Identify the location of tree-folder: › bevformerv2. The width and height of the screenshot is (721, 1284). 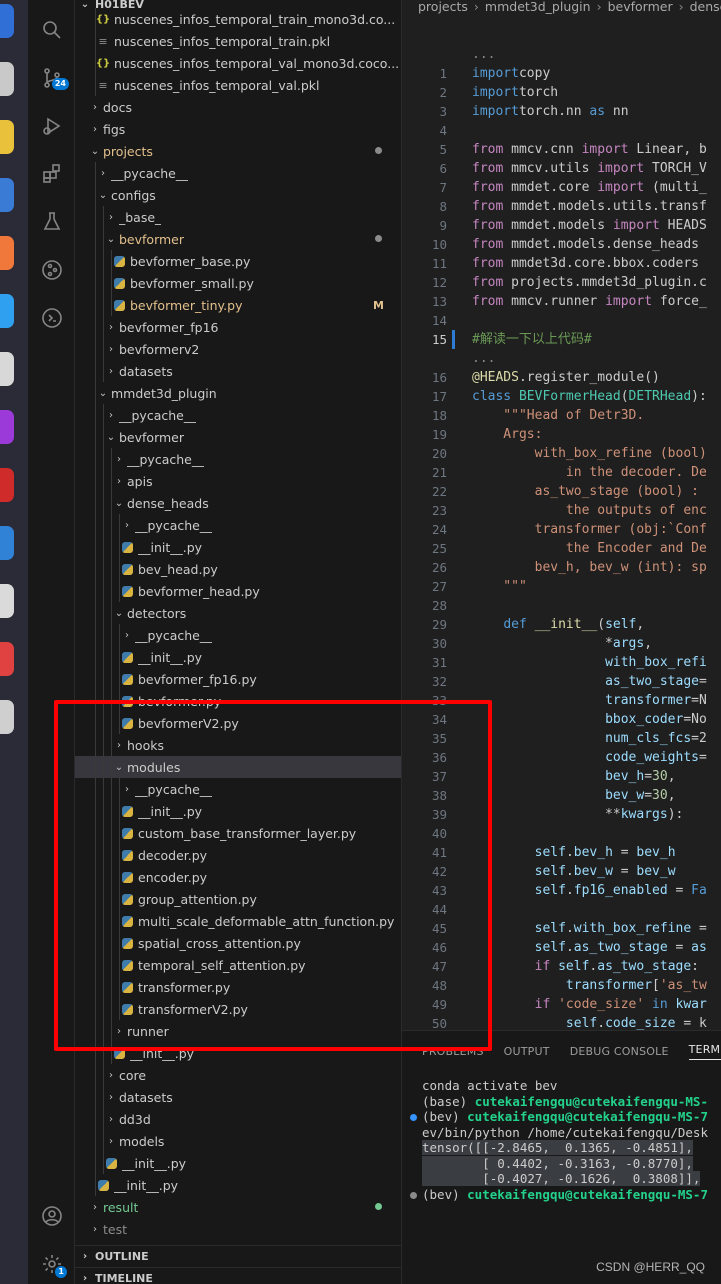
(238, 349).